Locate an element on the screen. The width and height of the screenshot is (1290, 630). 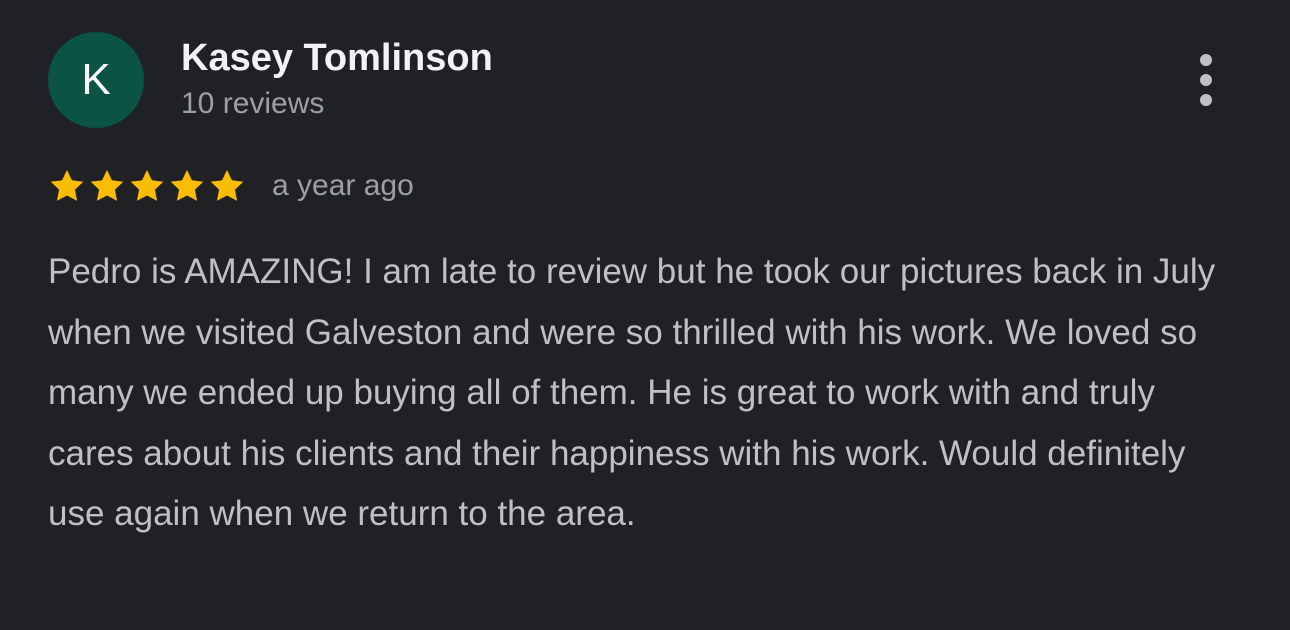
avatar: K is located at coordinates (96, 80).